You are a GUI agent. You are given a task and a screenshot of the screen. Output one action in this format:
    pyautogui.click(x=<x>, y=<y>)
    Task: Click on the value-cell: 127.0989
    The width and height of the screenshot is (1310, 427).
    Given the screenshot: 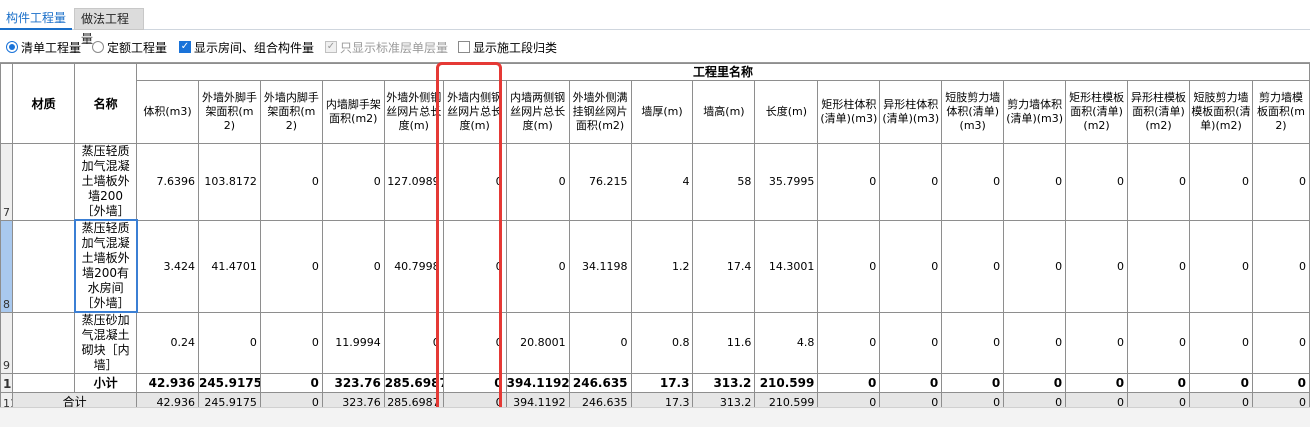 What is the action you would take?
    pyautogui.click(x=413, y=182)
    